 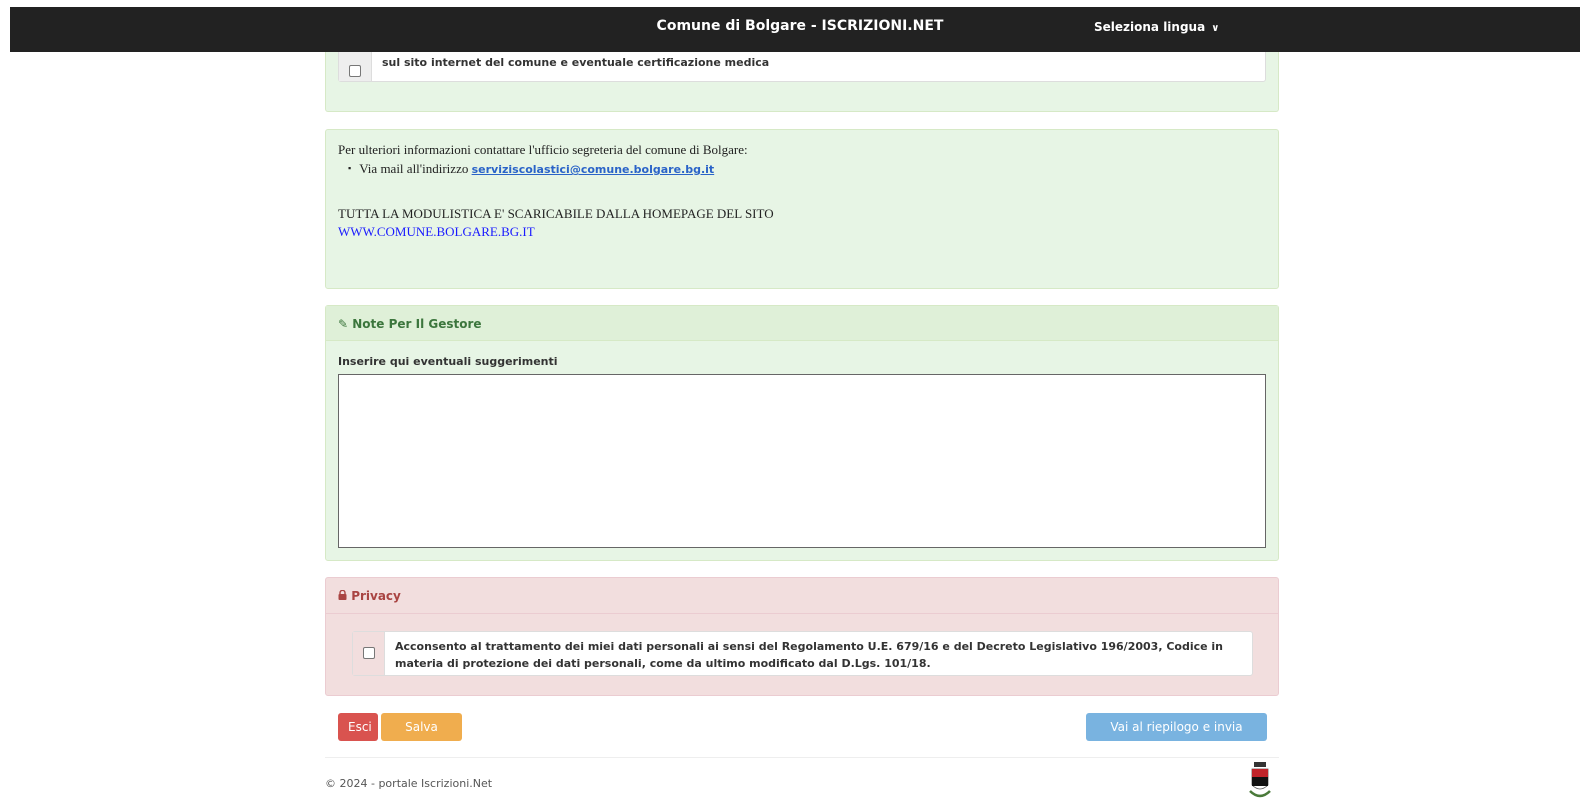 I want to click on mail-prefix: Via mail all'indirizzo, so click(x=415, y=168).